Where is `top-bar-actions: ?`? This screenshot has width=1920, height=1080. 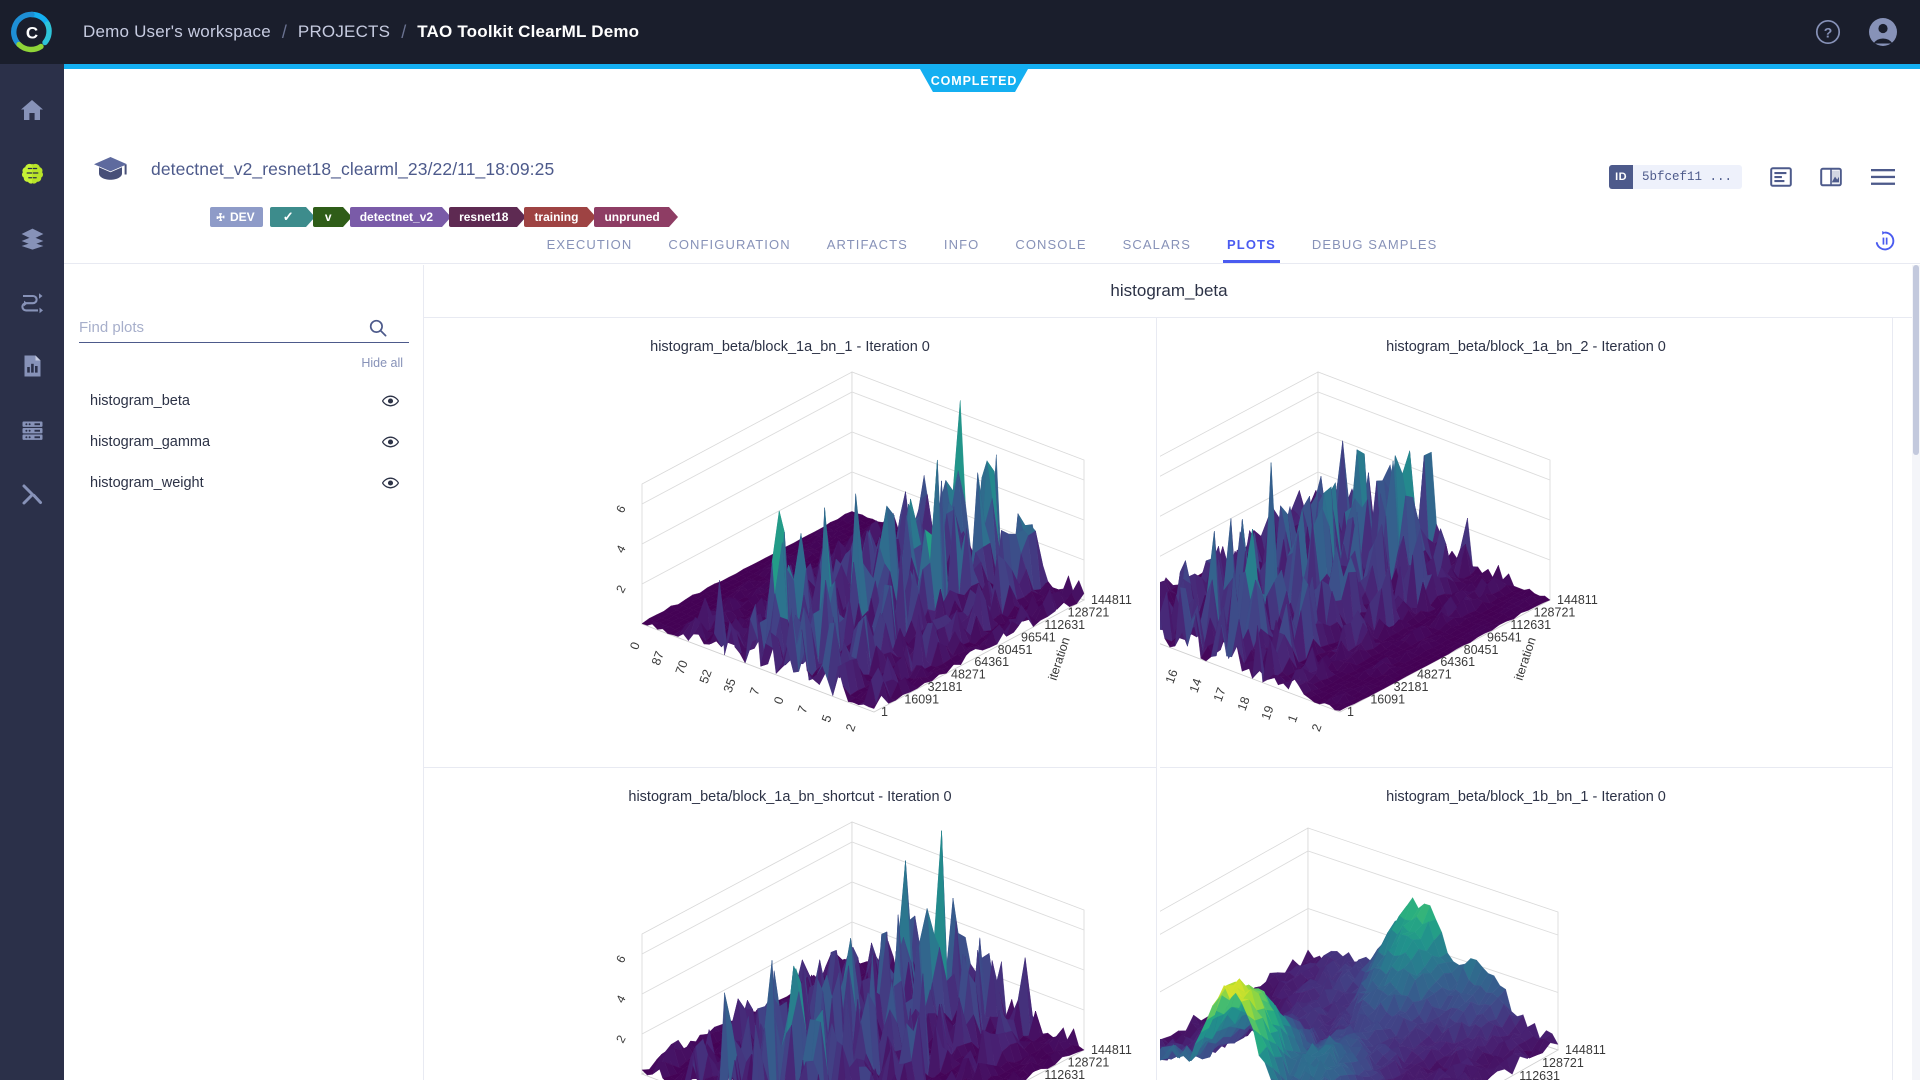 top-bar-actions: ? is located at coordinates (1856, 32).